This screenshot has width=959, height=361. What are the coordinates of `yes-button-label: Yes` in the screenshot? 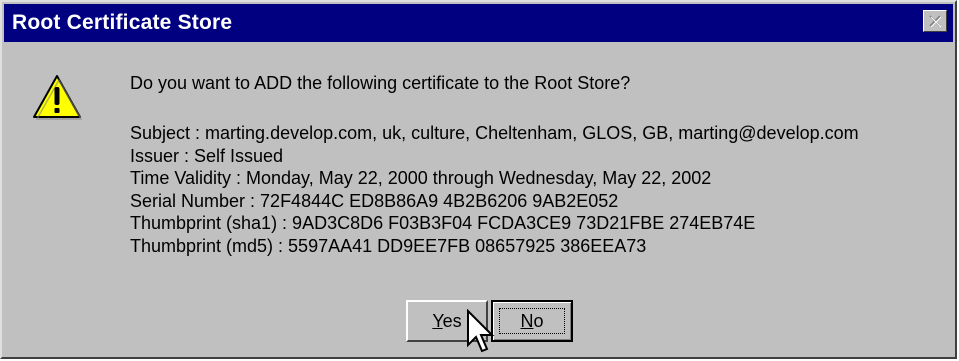 It's located at (446, 321).